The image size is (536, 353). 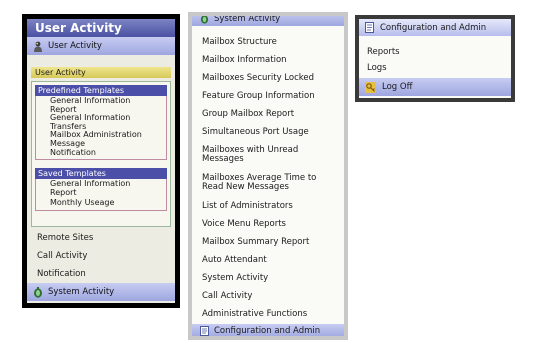 What do you see at coordinates (108, 203) in the screenshot?
I see `template-item: Monthly Useage` at bounding box center [108, 203].